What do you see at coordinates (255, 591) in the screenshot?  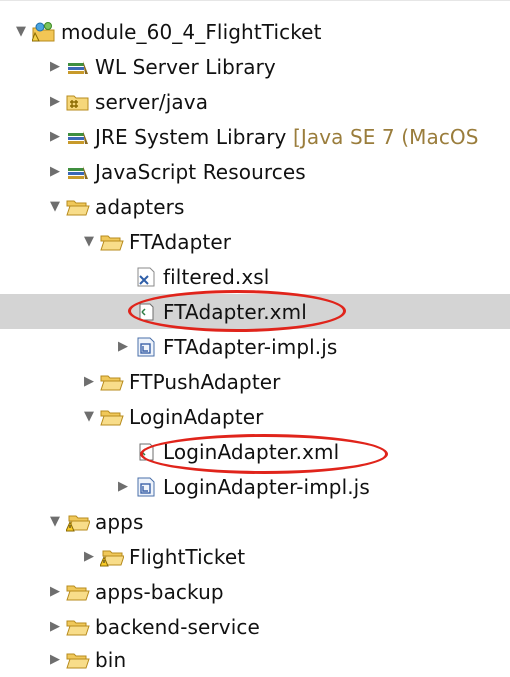 I see `tree-item-apps-backup: ▶ apps-backup` at bounding box center [255, 591].